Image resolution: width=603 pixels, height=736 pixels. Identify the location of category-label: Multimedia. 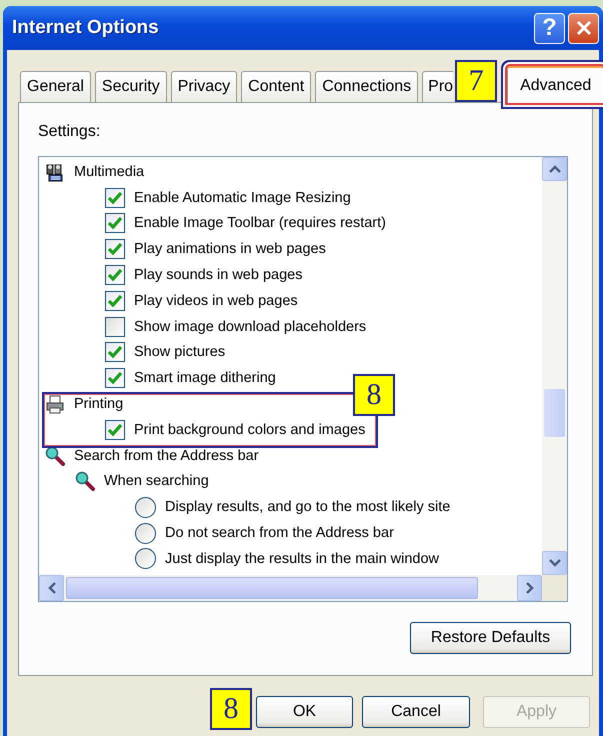
(109, 172).